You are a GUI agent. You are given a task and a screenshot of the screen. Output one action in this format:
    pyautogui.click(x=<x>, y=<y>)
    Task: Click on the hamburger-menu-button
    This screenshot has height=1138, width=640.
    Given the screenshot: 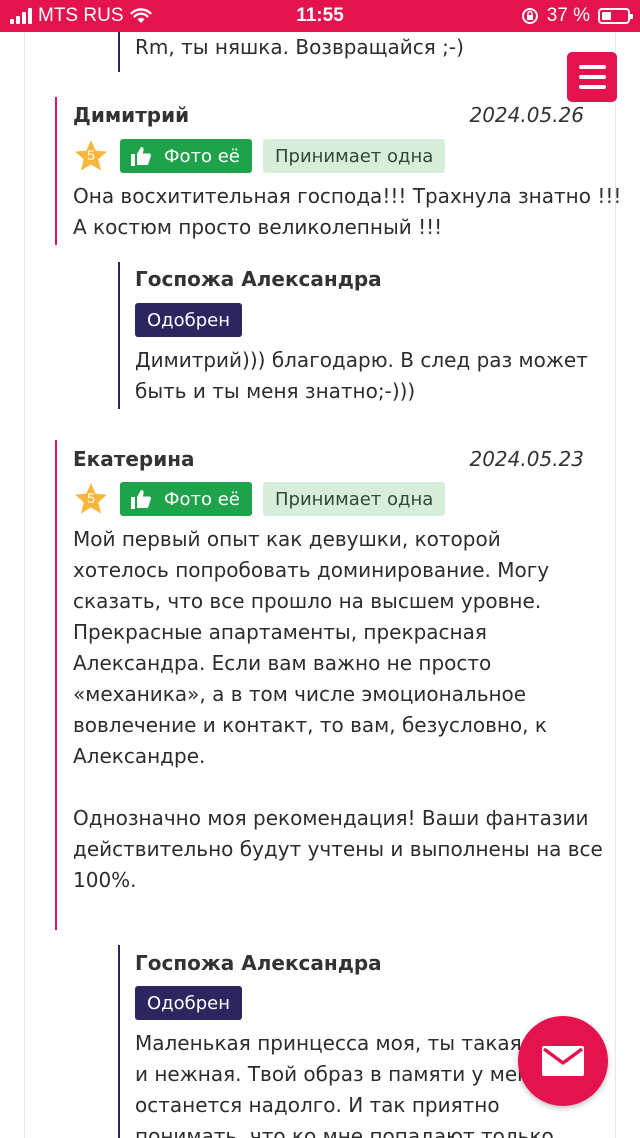 What is the action you would take?
    pyautogui.click(x=592, y=77)
    